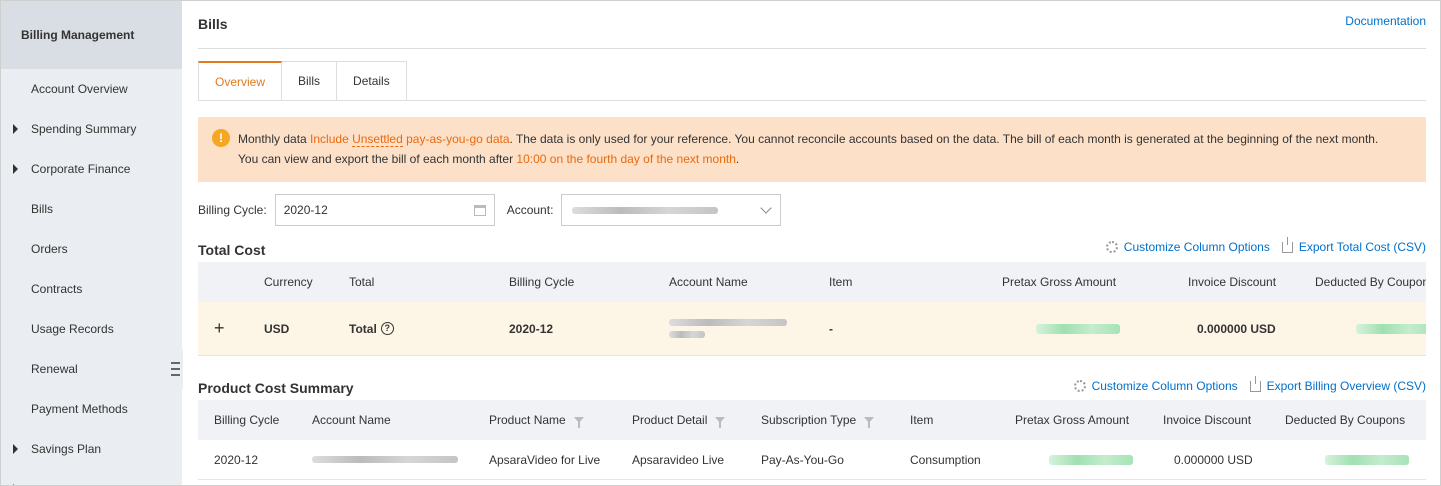  What do you see at coordinates (213, 24) in the screenshot?
I see `page-title: Bills` at bounding box center [213, 24].